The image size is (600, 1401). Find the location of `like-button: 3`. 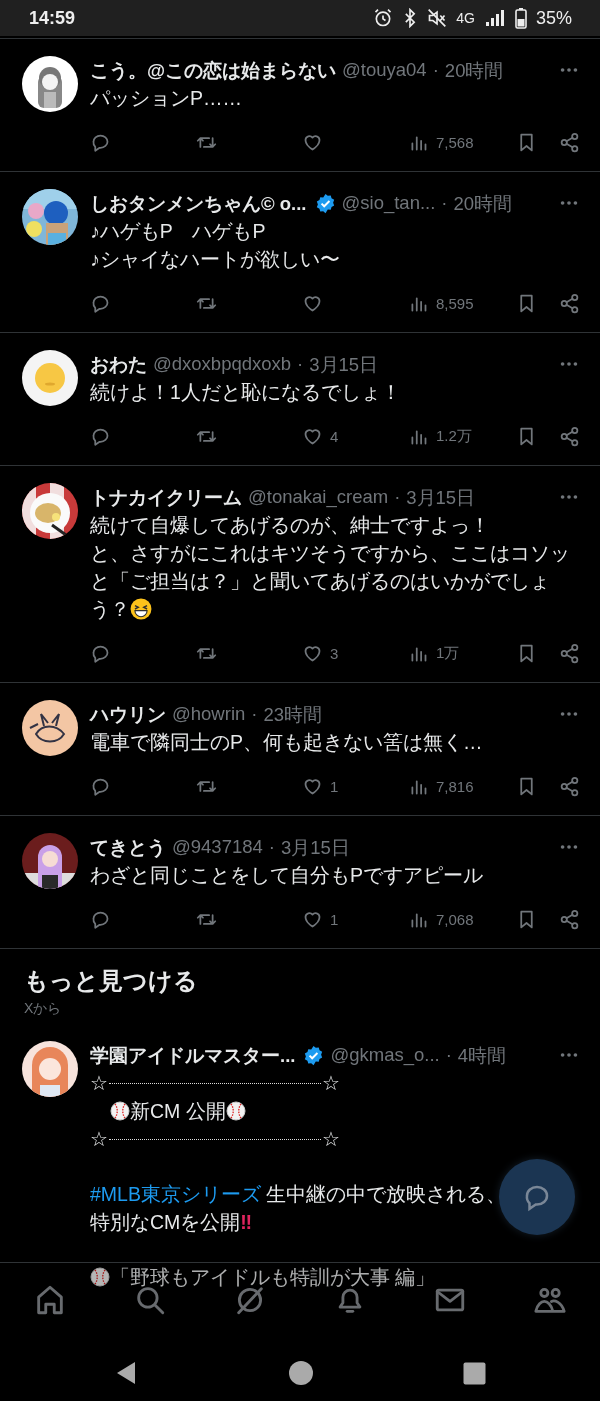

like-button: 3 is located at coordinates (355, 653).